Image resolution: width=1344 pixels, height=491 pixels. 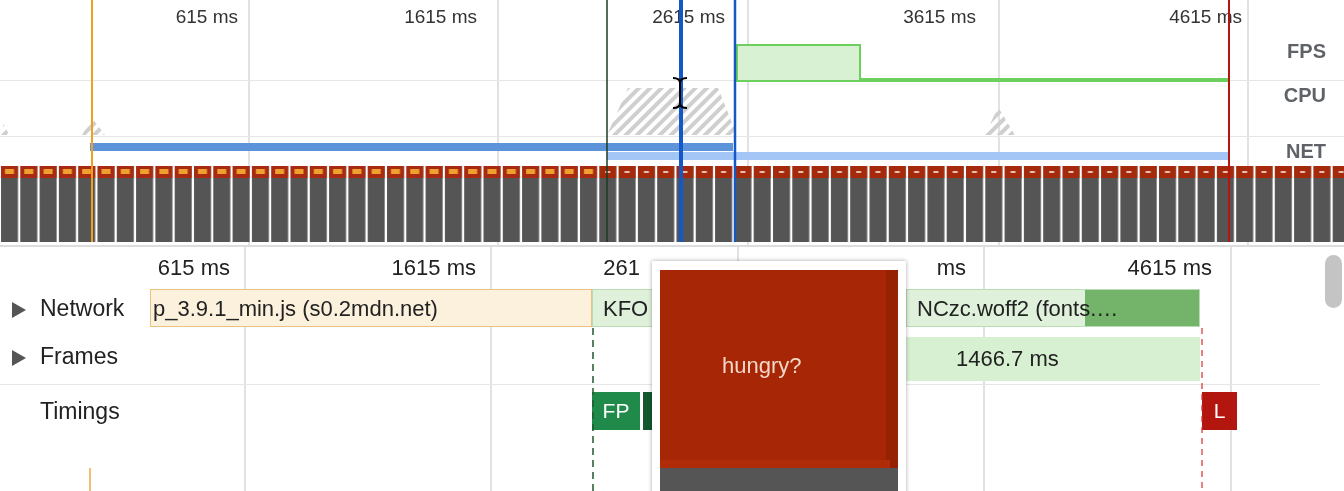 What do you see at coordinates (621, 268) in the screenshot?
I see `time-tick-label: 261` at bounding box center [621, 268].